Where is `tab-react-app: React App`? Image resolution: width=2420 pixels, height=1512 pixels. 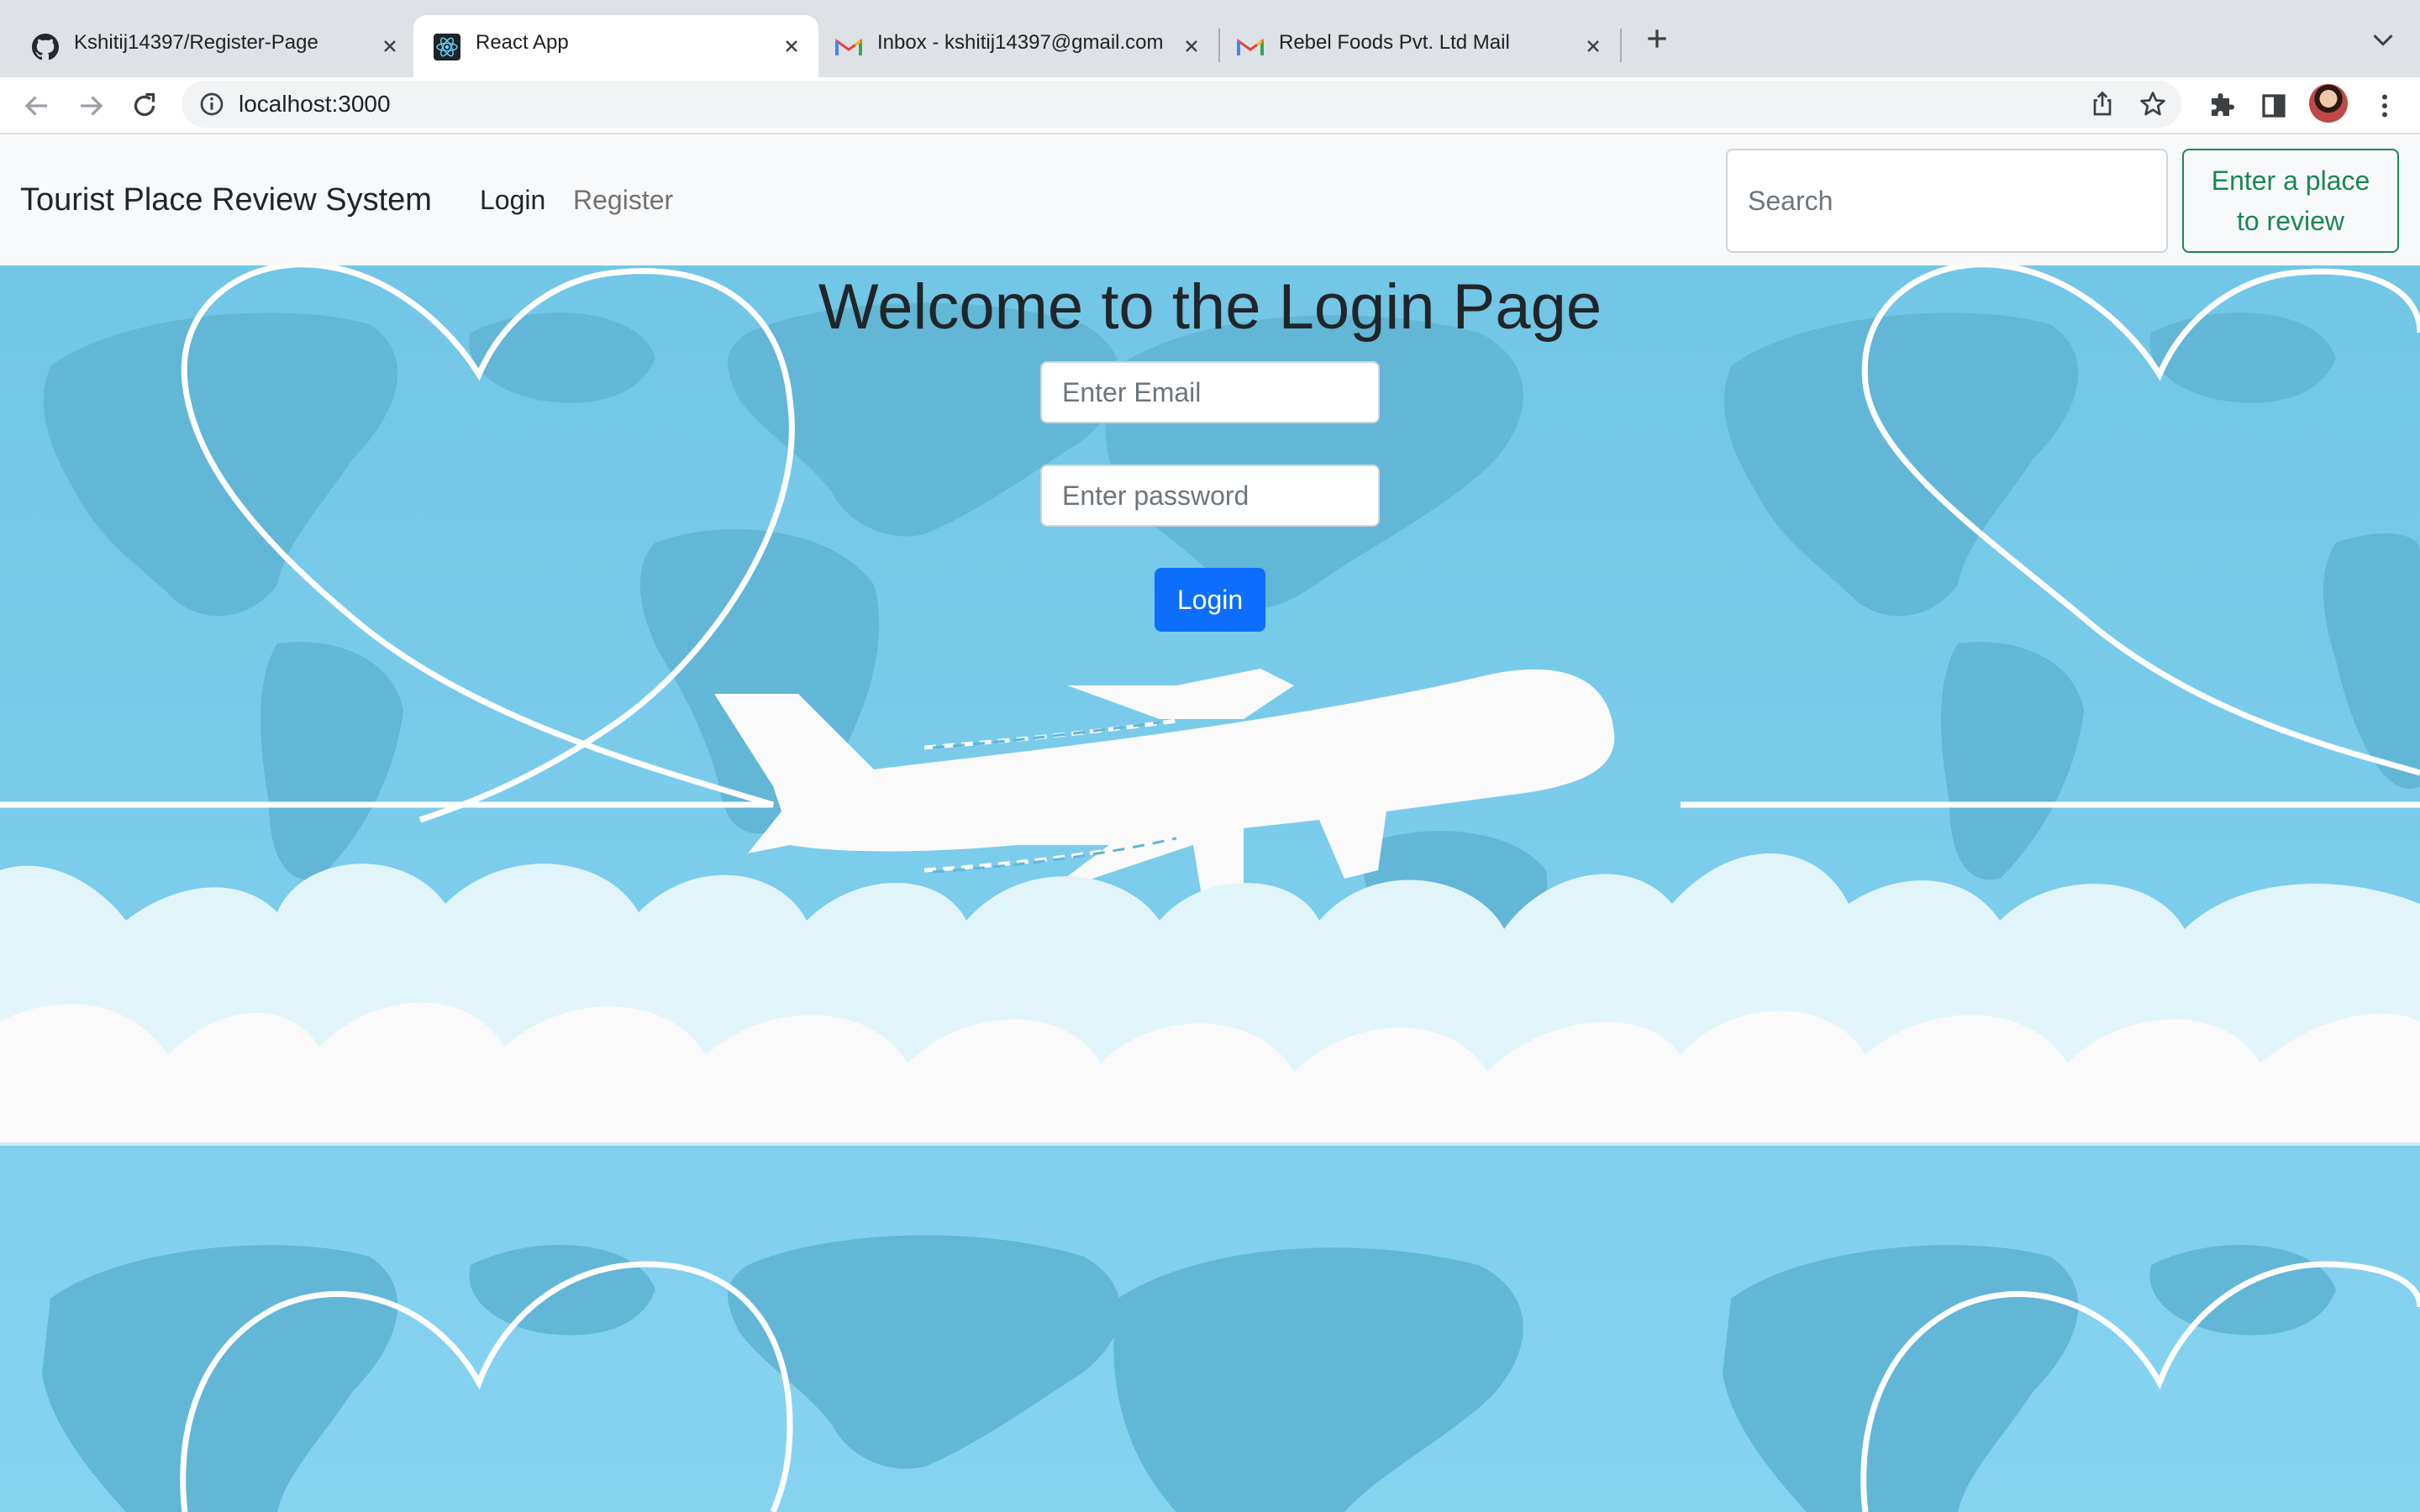 tab-react-app: React App is located at coordinates (615, 46).